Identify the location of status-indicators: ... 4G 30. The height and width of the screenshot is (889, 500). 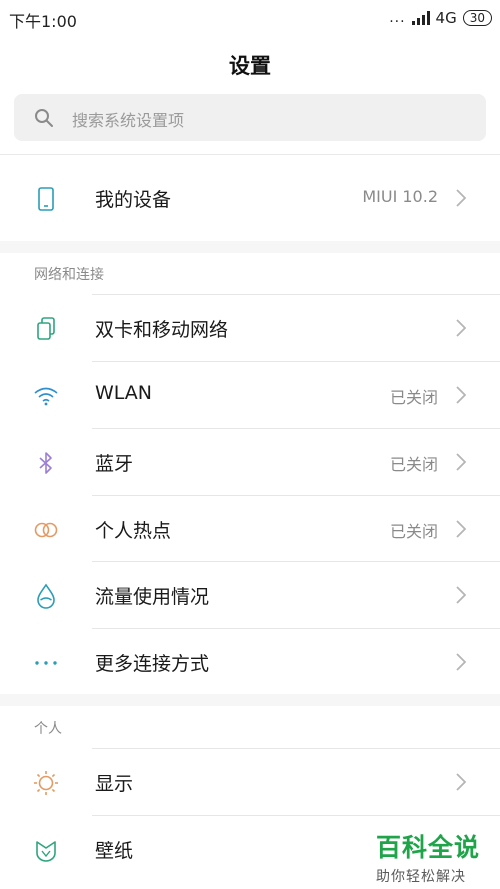
(440, 18).